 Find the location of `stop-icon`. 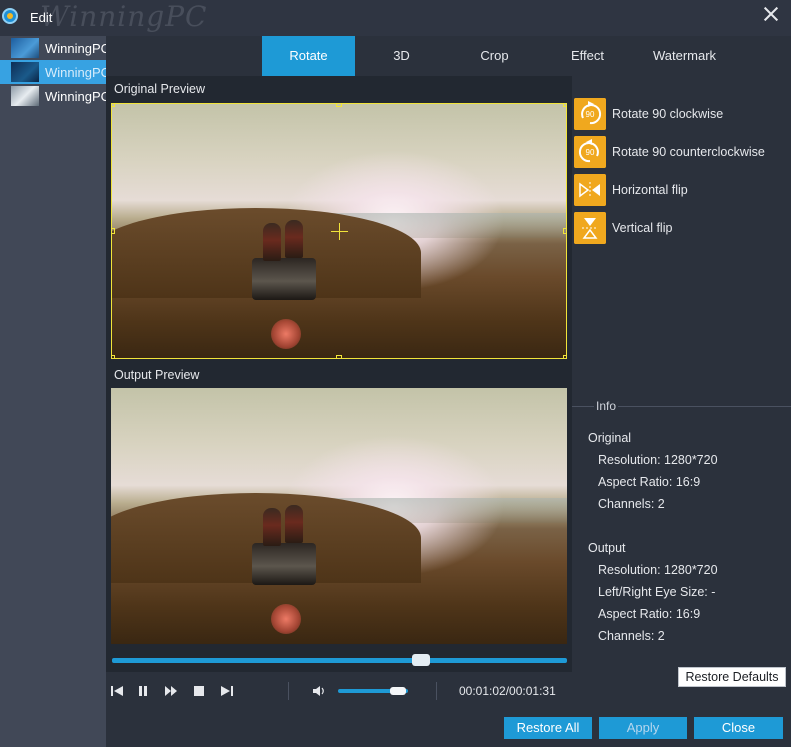

stop-icon is located at coordinates (199, 691).